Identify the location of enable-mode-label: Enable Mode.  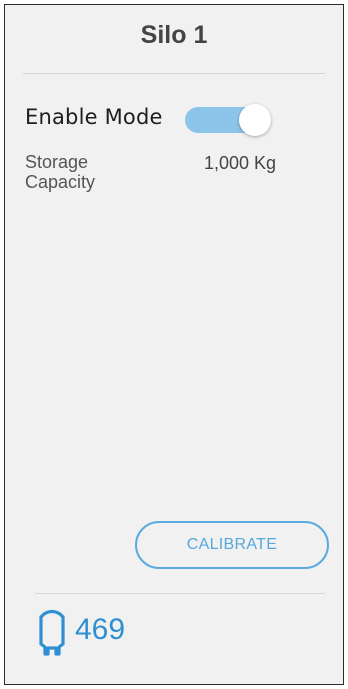
(94, 117).